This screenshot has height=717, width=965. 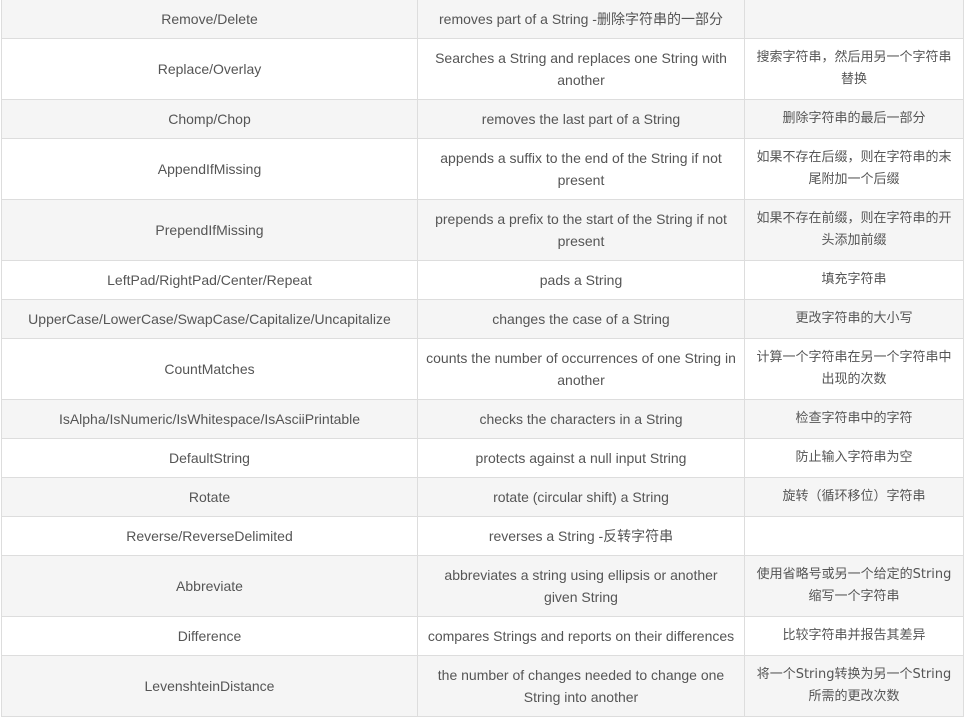 What do you see at coordinates (209, 369) in the screenshot?
I see `method-cell: CountMatches` at bounding box center [209, 369].